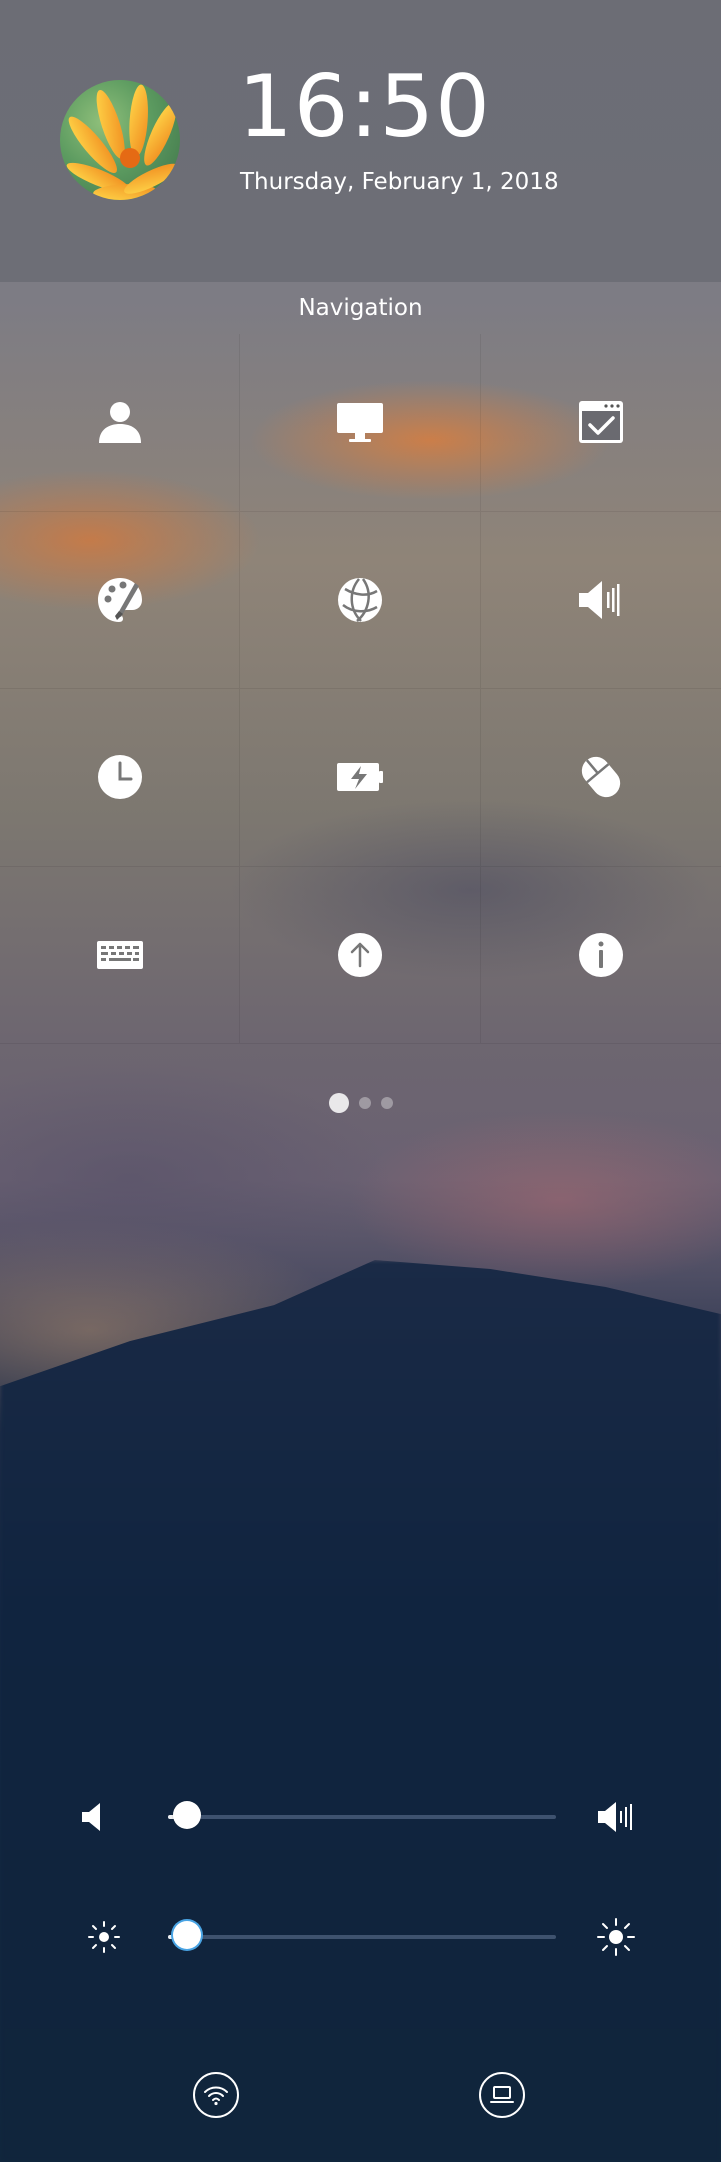 This screenshot has width=721, height=2162. What do you see at coordinates (187, 1815) in the screenshot?
I see `volume-slider-handle` at bounding box center [187, 1815].